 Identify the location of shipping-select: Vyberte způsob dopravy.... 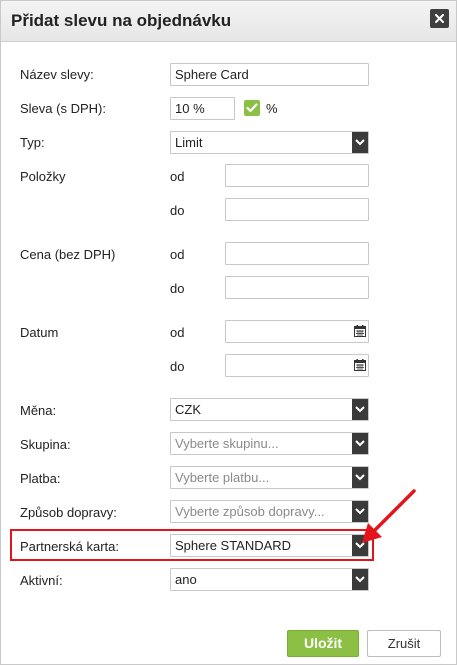
(269, 511).